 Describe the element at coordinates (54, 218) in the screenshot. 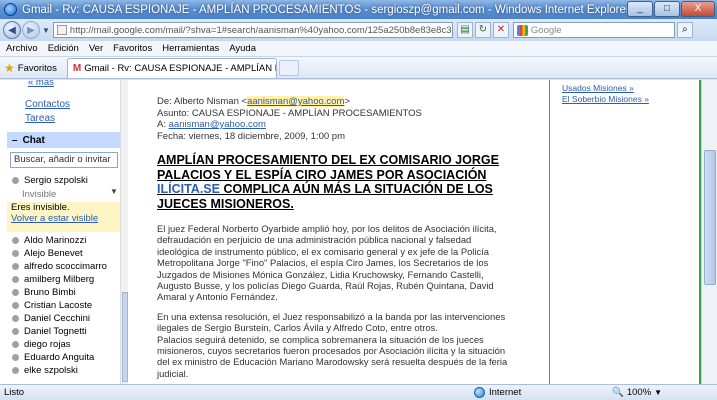

I see `go-visible-link: Volver a estar visible` at that location.